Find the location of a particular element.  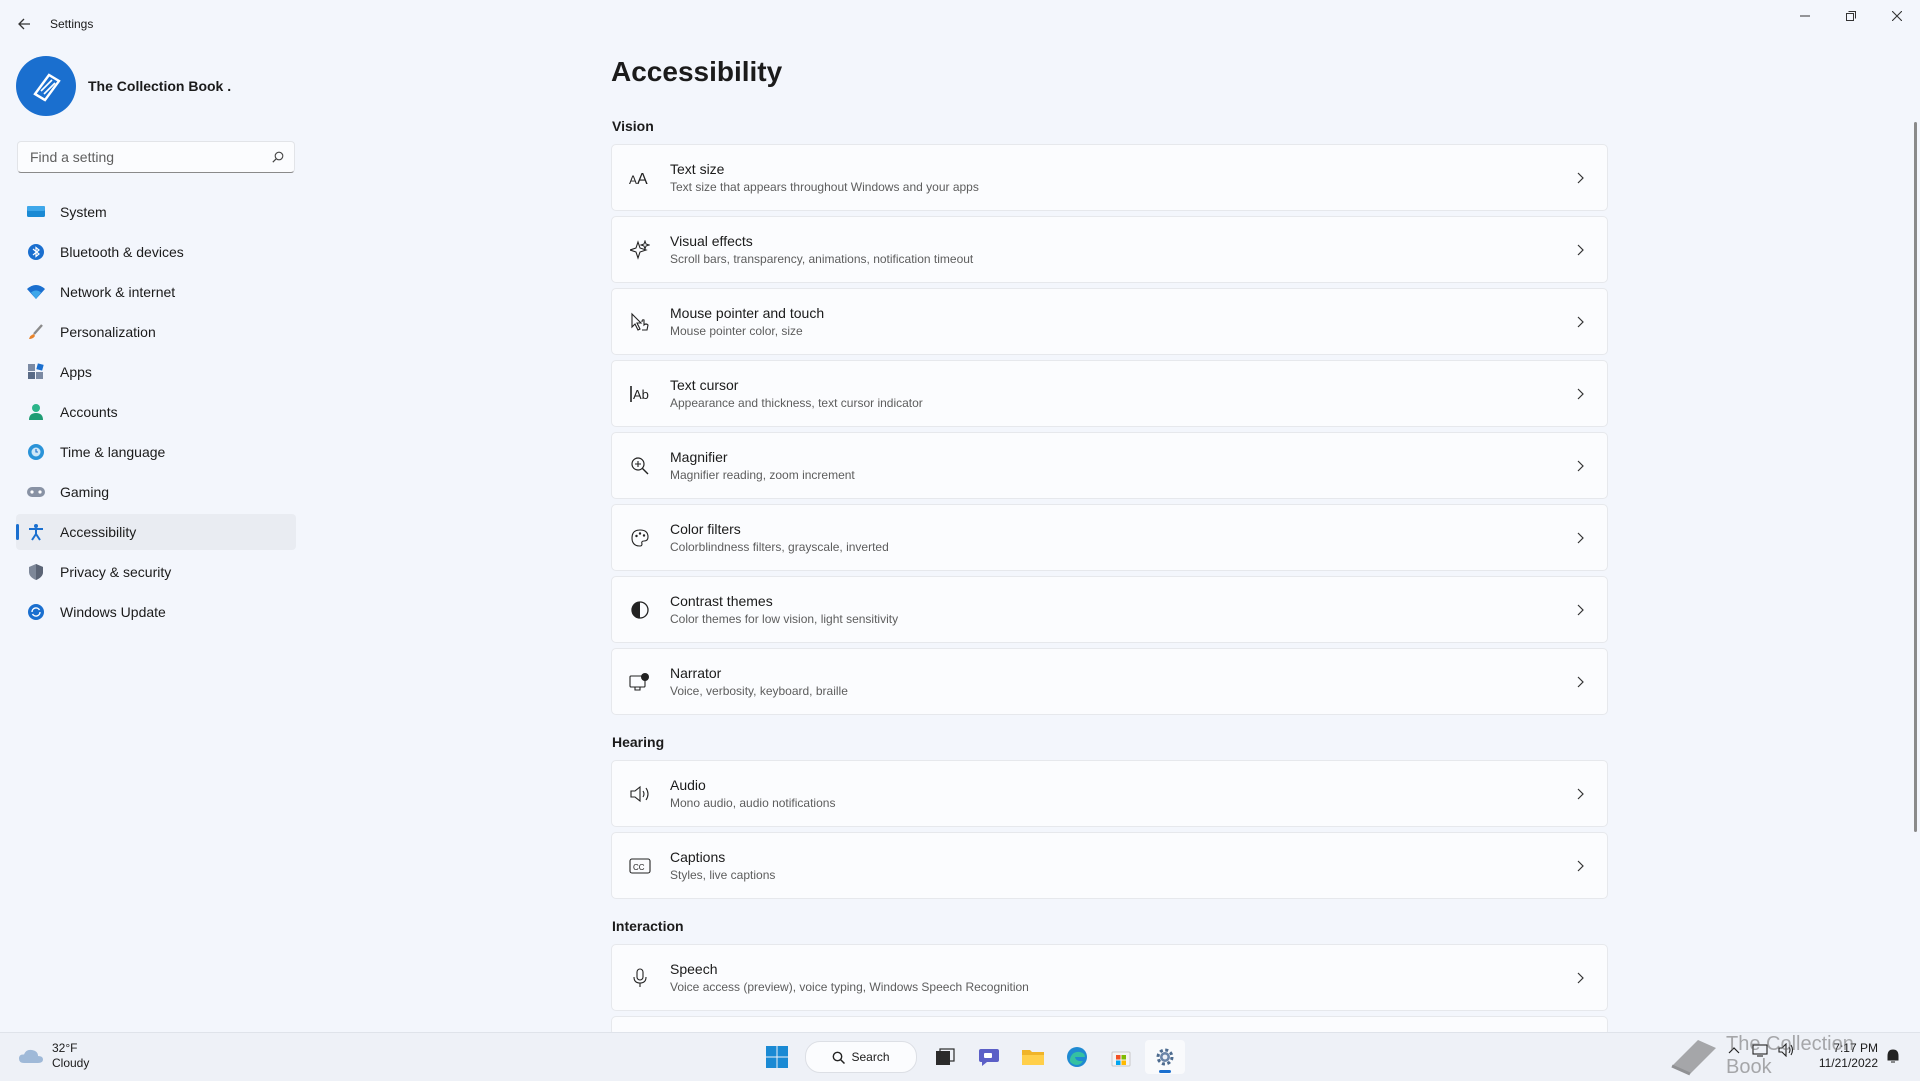

edge-browser-icon is located at coordinates (1077, 1057).